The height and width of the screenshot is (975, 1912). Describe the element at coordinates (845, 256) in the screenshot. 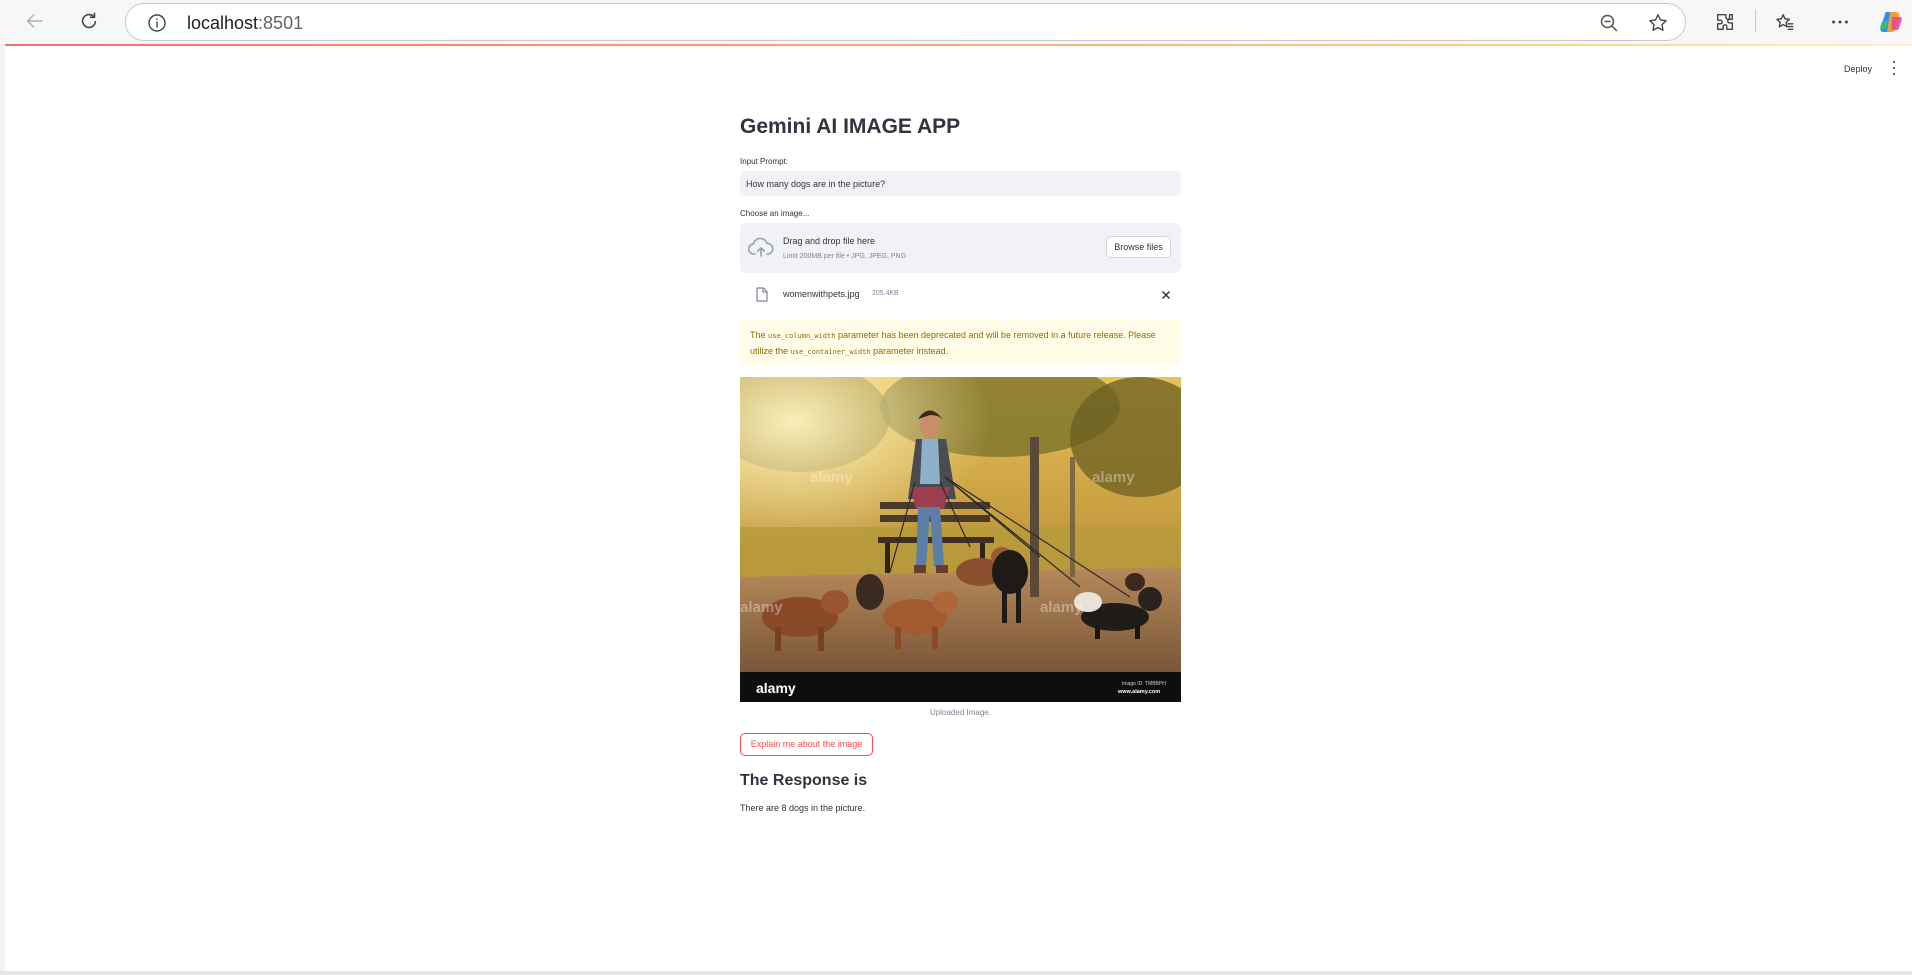

I see `dropzone-limits: Limit 200MB per file • JPG, JPEG, PNG` at that location.